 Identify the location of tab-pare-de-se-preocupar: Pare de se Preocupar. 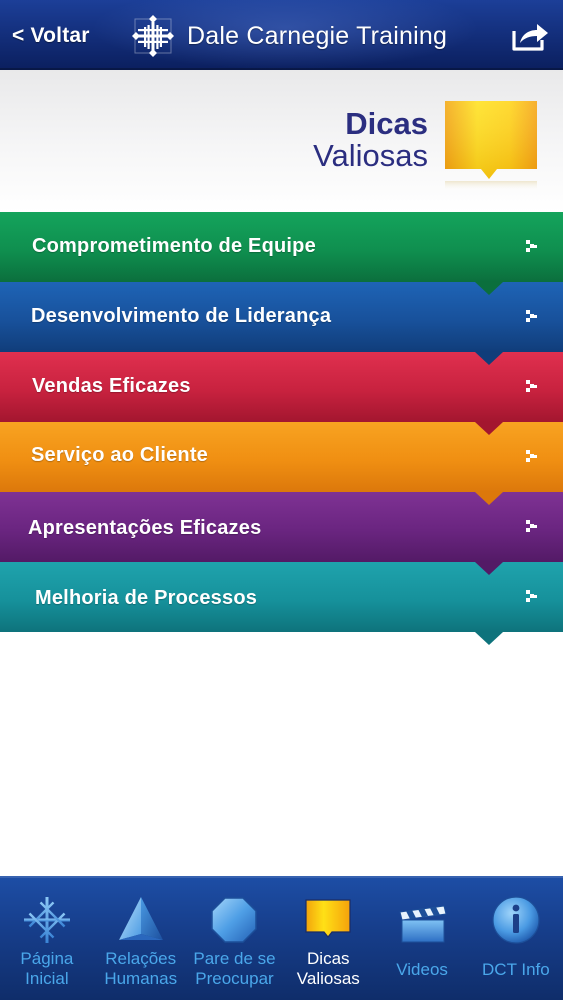
(235, 938).